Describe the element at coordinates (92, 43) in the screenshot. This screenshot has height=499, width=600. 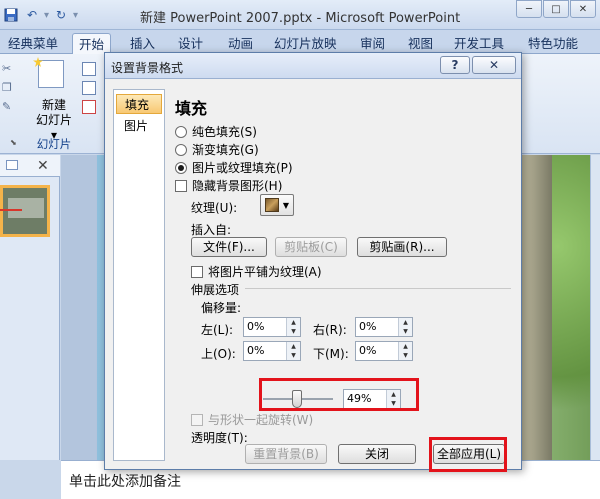
I see `tab-home: 开始` at that location.